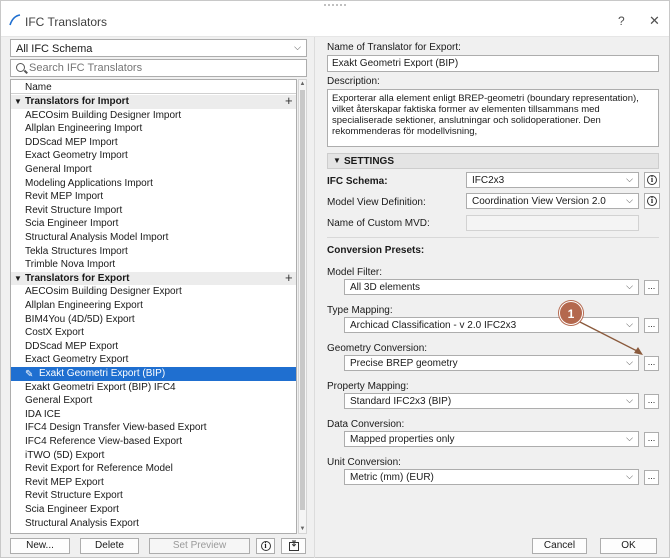 Image resolution: width=670 pixels, height=558 pixels. What do you see at coordinates (654, 21) in the screenshot?
I see `close-button: ✕` at bounding box center [654, 21].